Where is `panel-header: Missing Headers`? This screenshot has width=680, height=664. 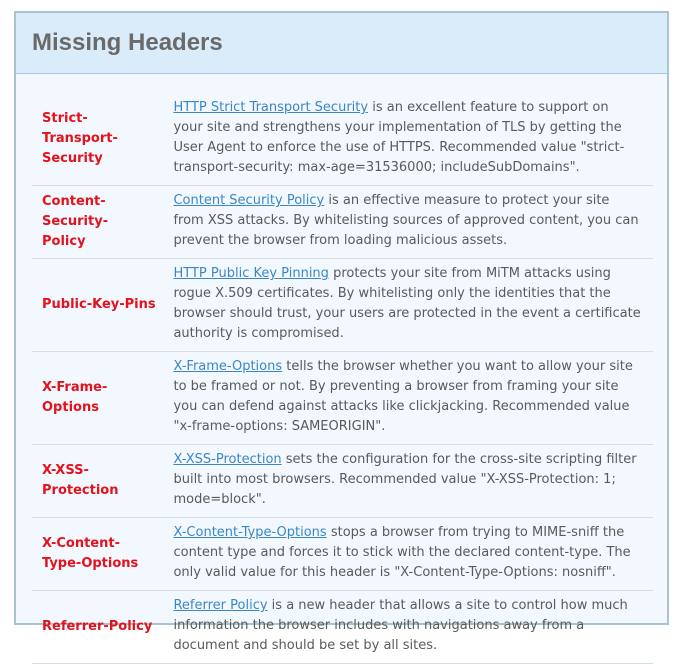 panel-header: Missing Headers is located at coordinates (341, 43).